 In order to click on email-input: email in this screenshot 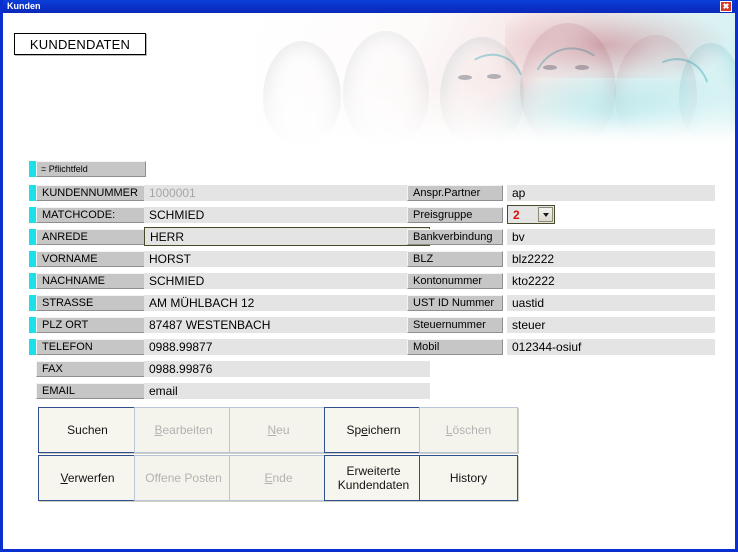, I will do `click(287, 391)`.